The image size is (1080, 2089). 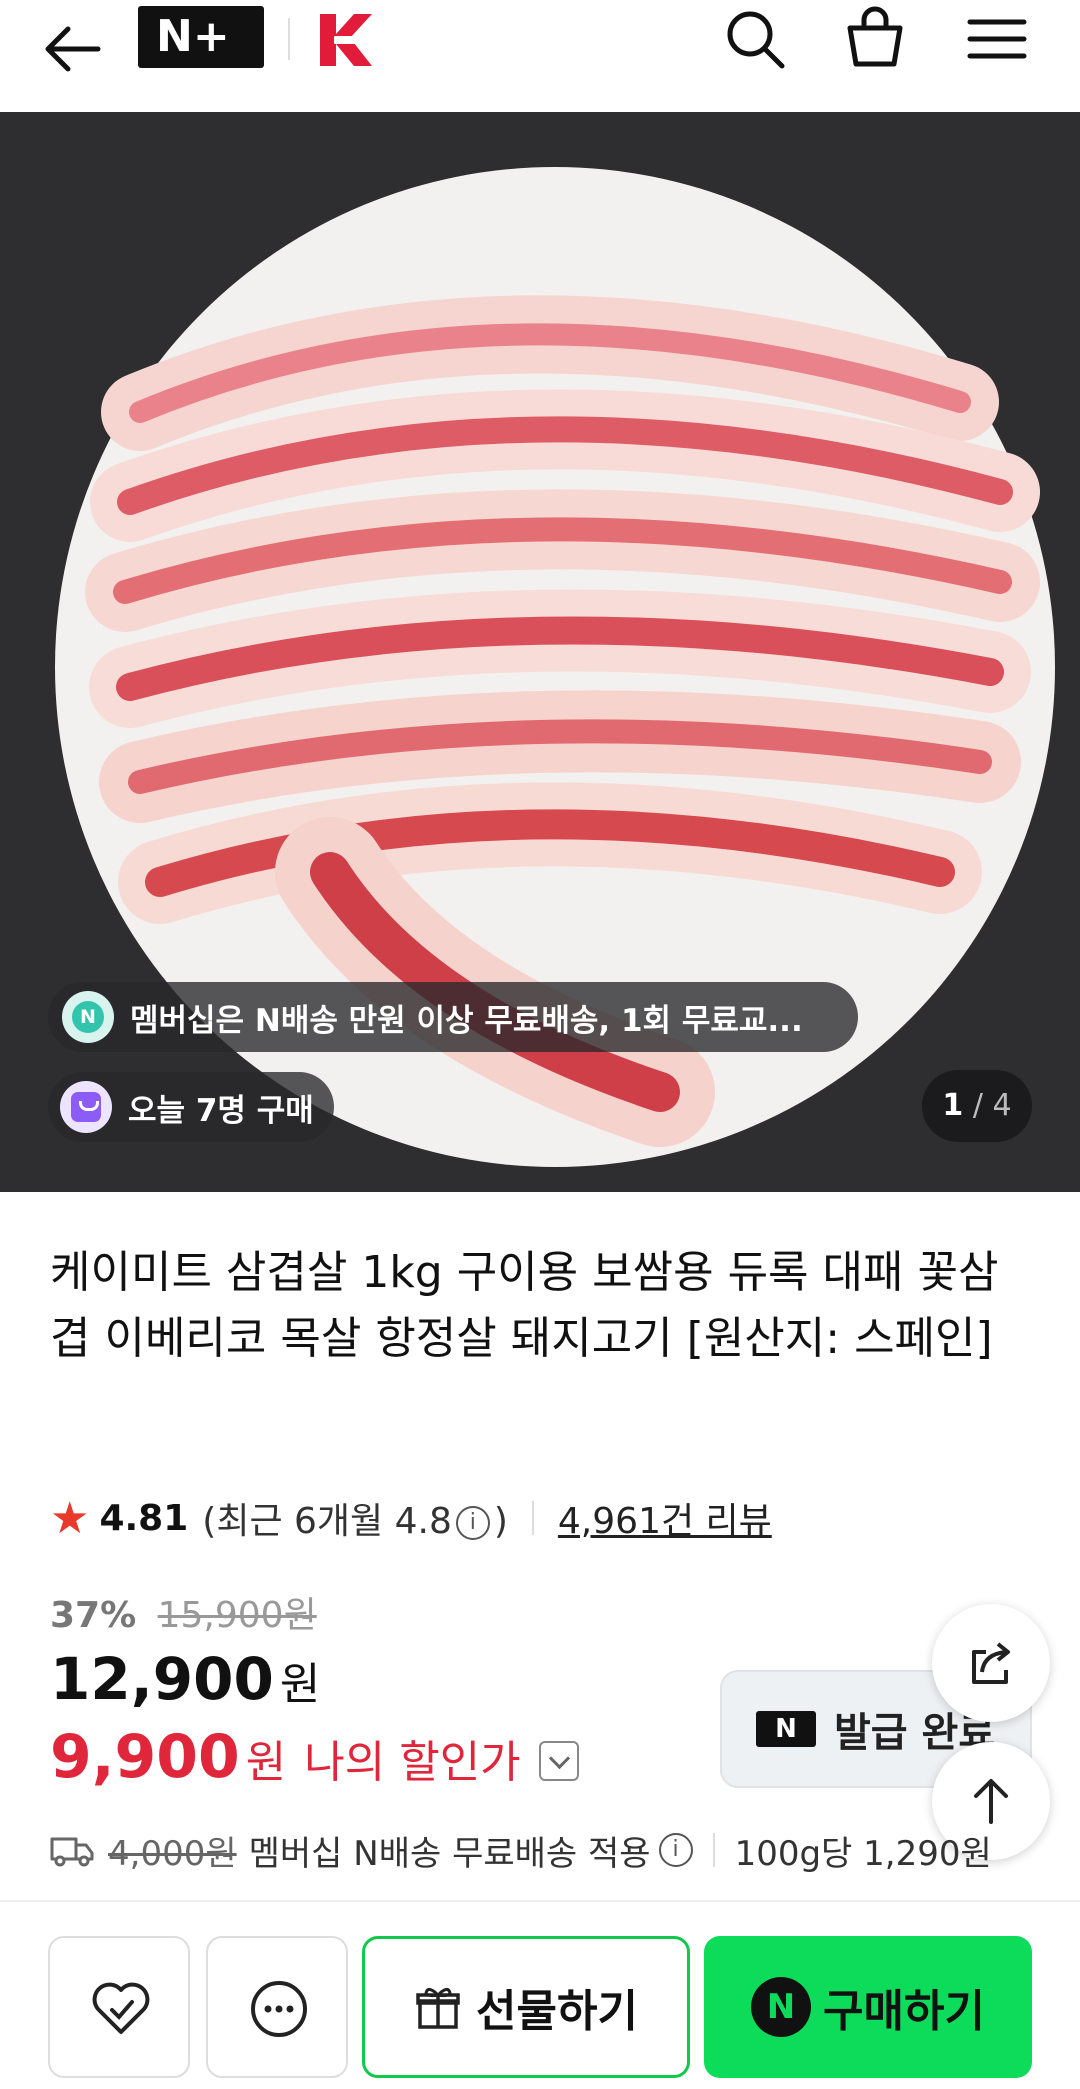 What do you see at coordinates (953, 1105) in the screenshot?
I see `page-current: 1` at bounding box center [953, 1105].